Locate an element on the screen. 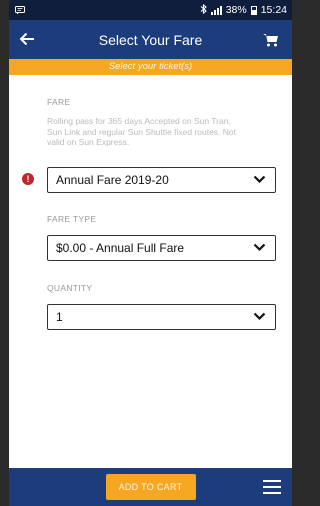 The height and width of the screenshot is (506, 320). hamburger-menu-icon is located at coordinates (272, 487).